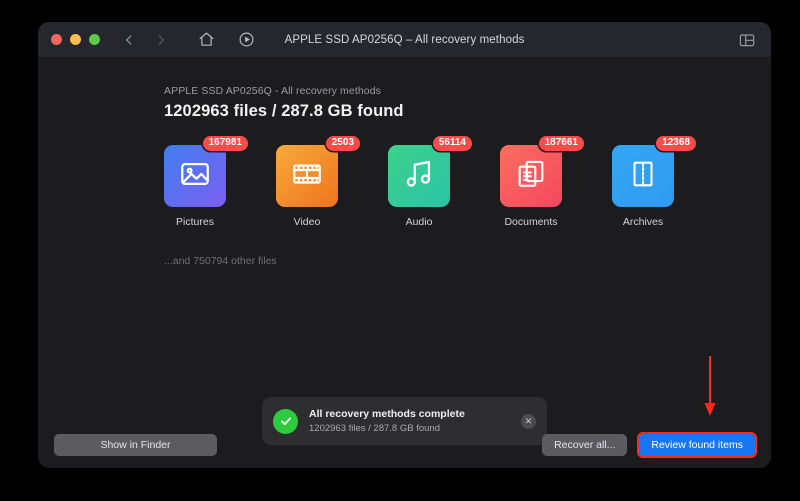  I want to click on category-tile-video: 2503 Video, so click(318, 182).